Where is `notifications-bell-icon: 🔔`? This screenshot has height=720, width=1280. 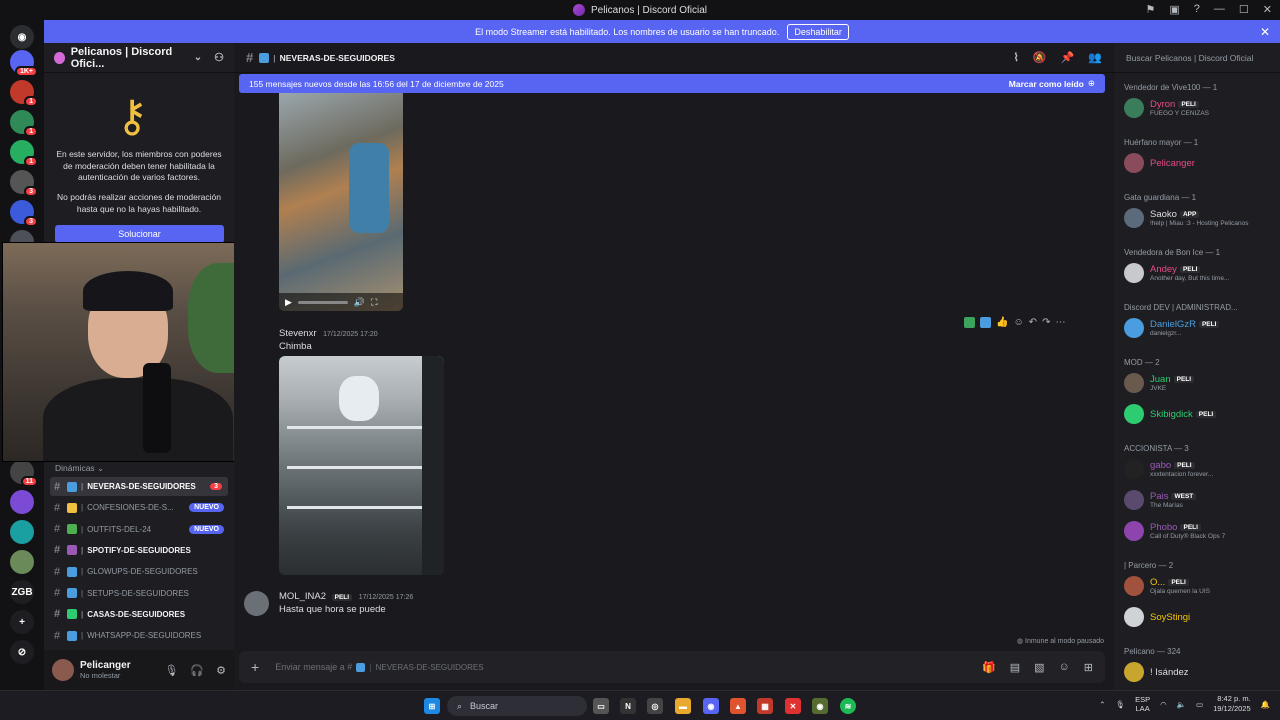 notifications-bell-icon: 🔔 is located at coordinates (1265, 704).